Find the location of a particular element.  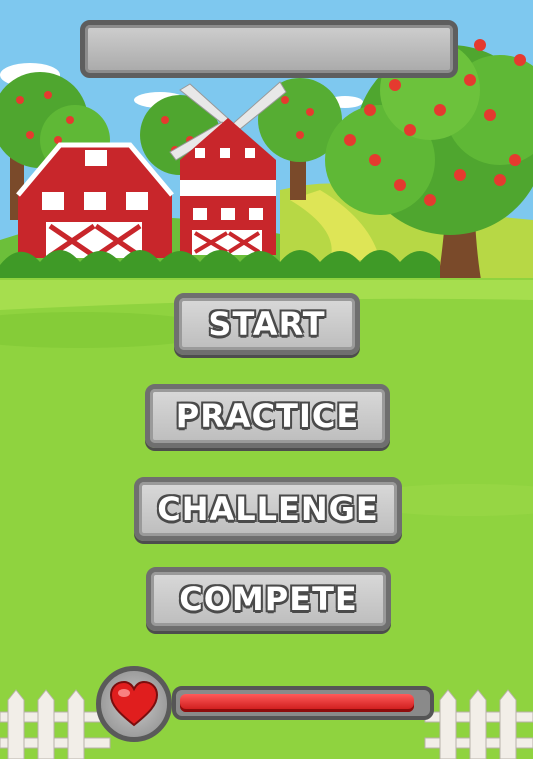

heart-badge is located at coordinates (134, 704).